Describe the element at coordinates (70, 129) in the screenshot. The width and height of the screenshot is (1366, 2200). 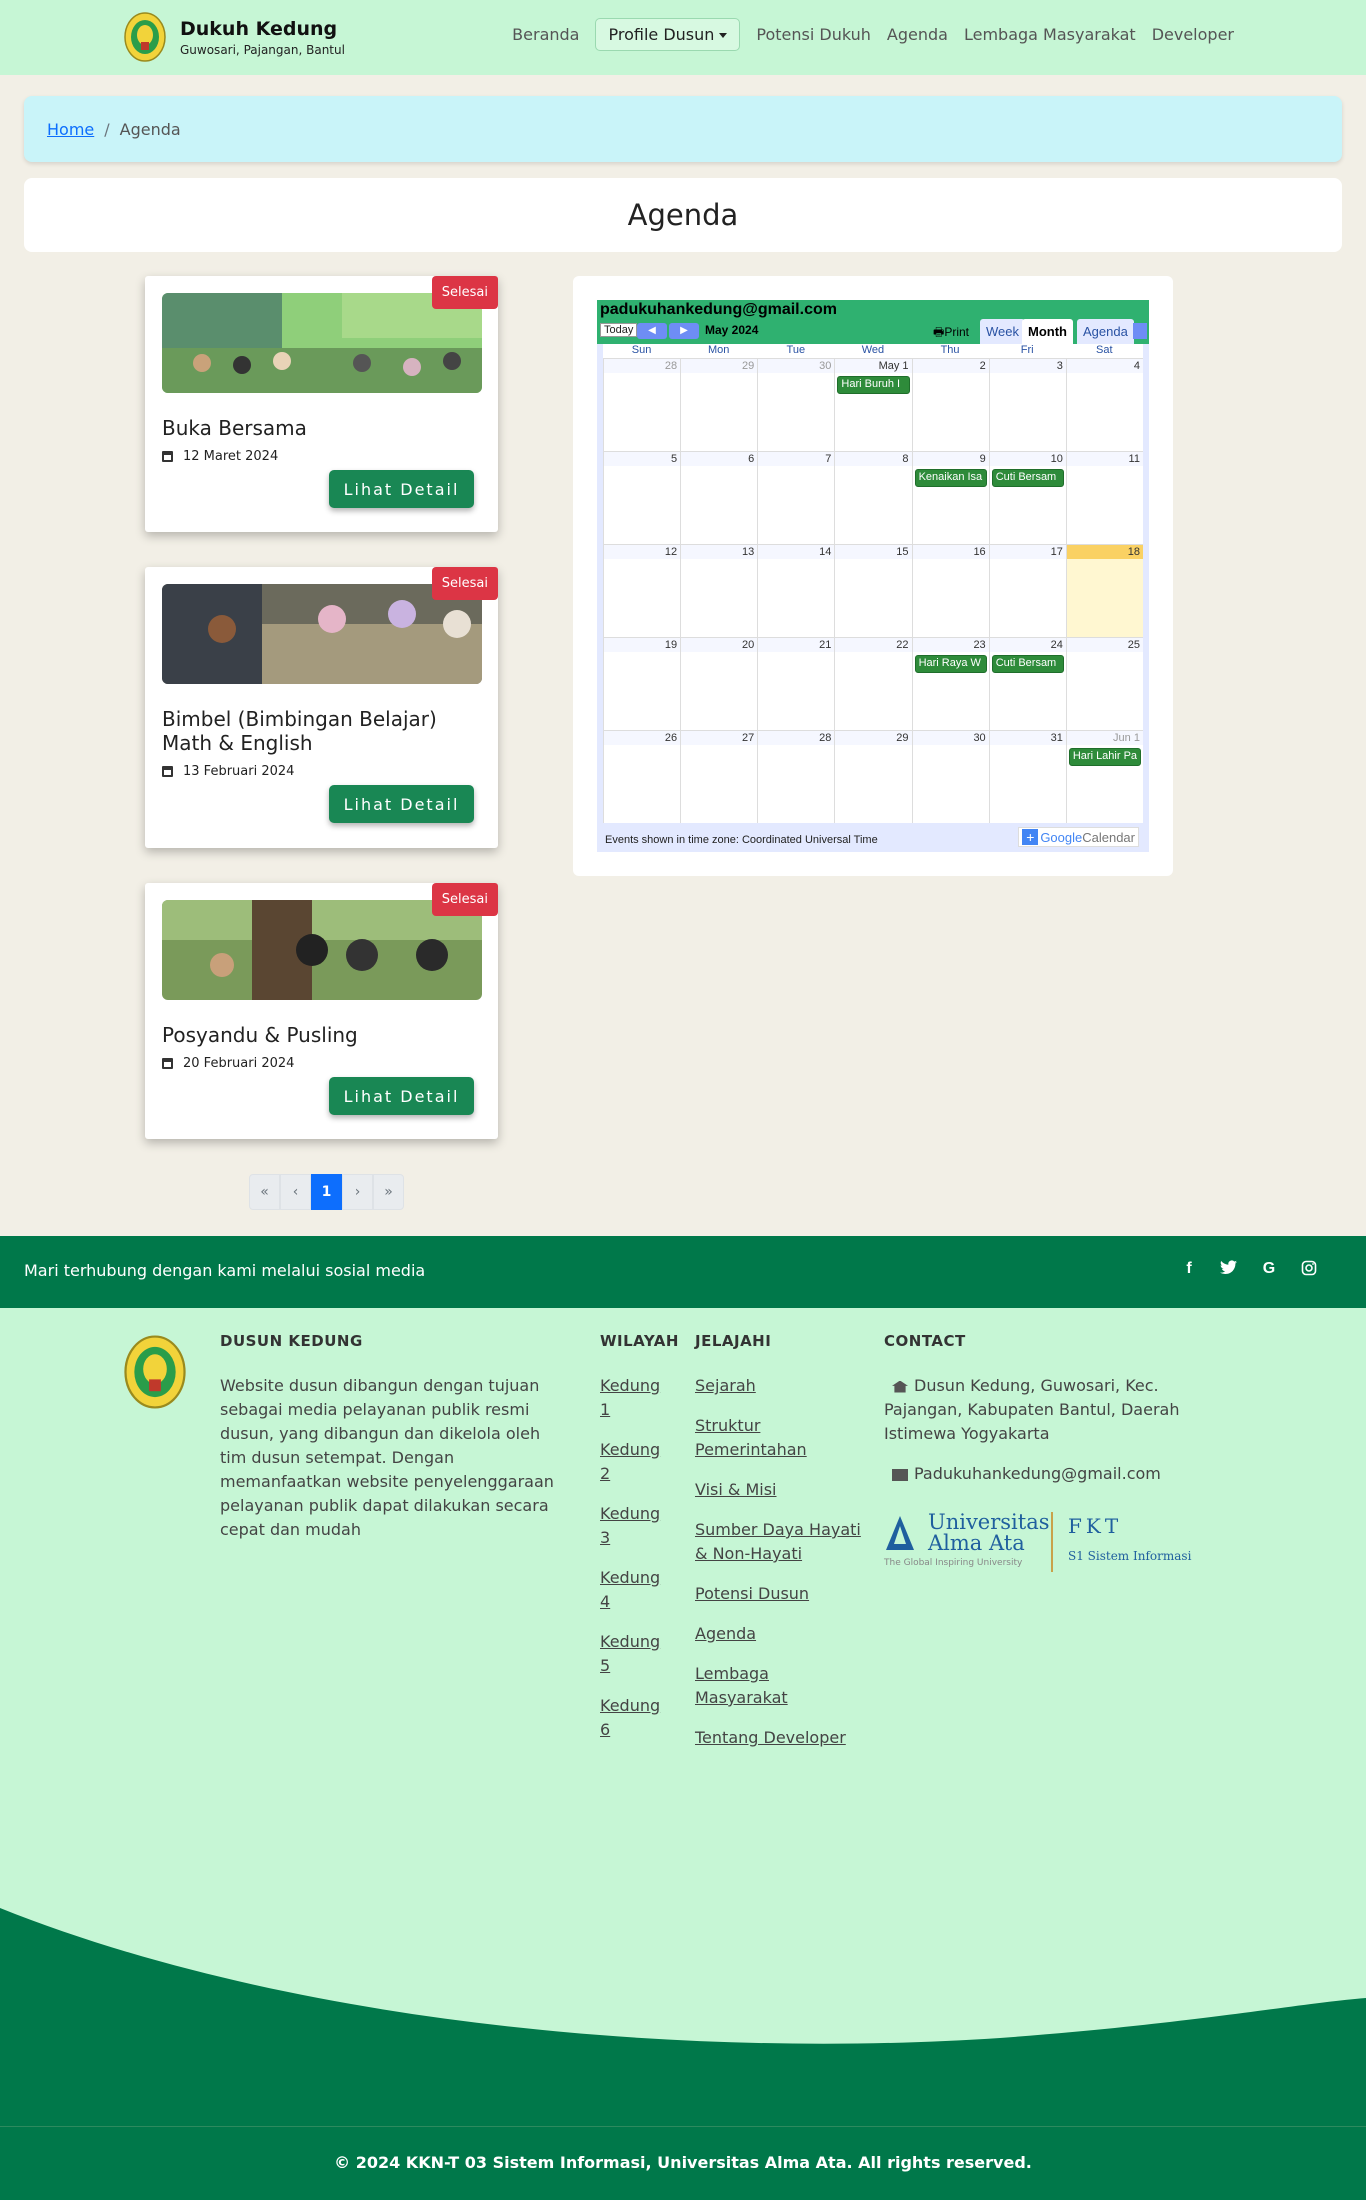
I see `breadcrumb-home-link: Home` at that location.